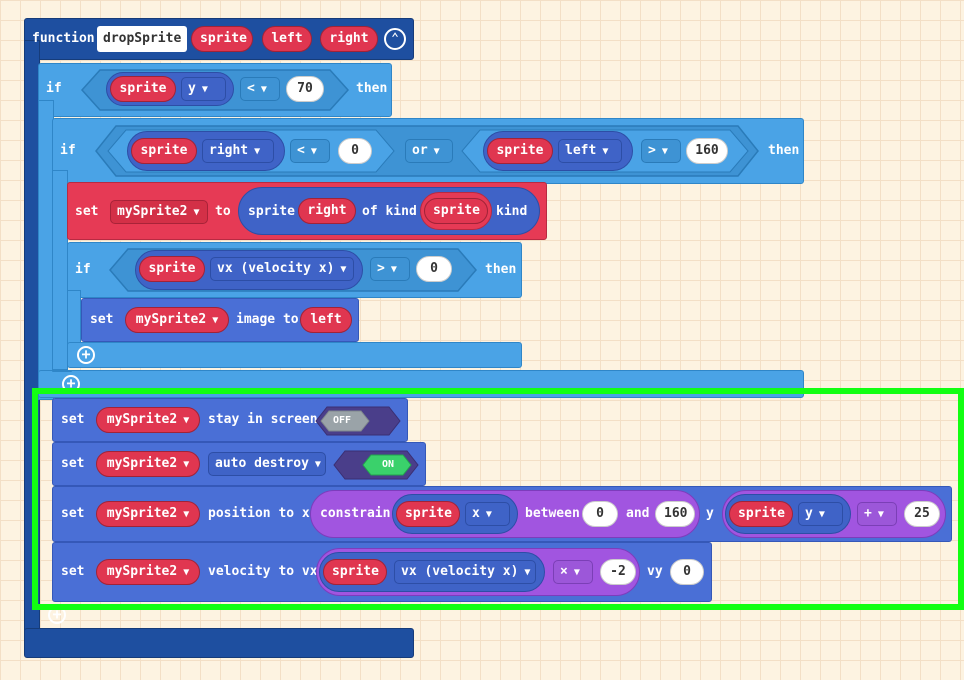  Describe the element at coordinates (355, 572) in the screenshot. I see `velocity-sprite-var: sprite` at that location.